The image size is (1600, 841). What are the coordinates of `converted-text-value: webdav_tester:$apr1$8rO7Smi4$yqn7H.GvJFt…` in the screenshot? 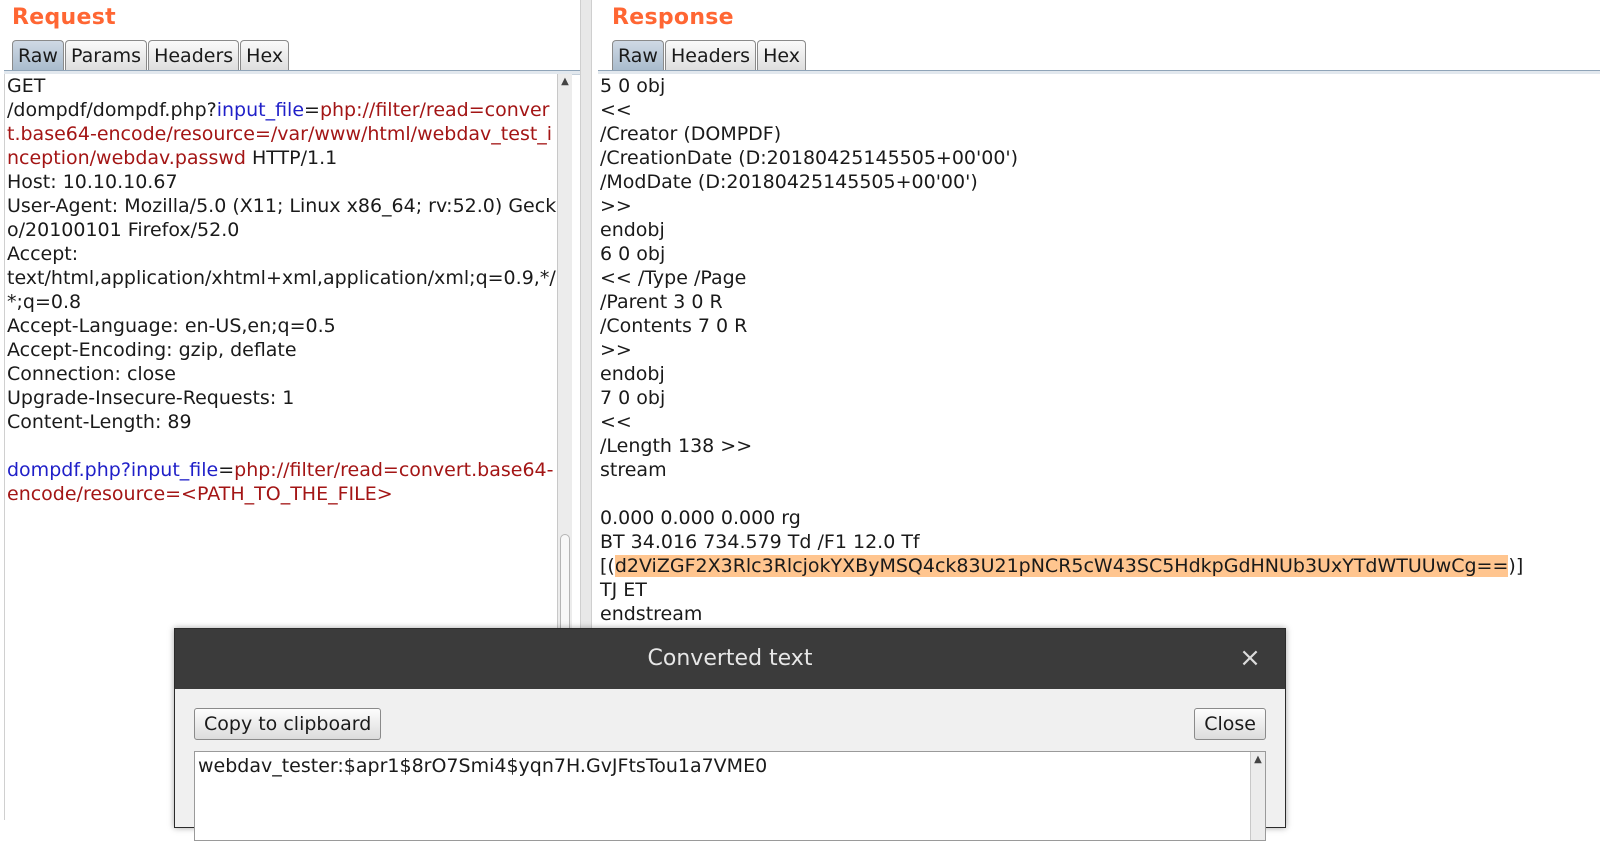 It's located at (482, 766).